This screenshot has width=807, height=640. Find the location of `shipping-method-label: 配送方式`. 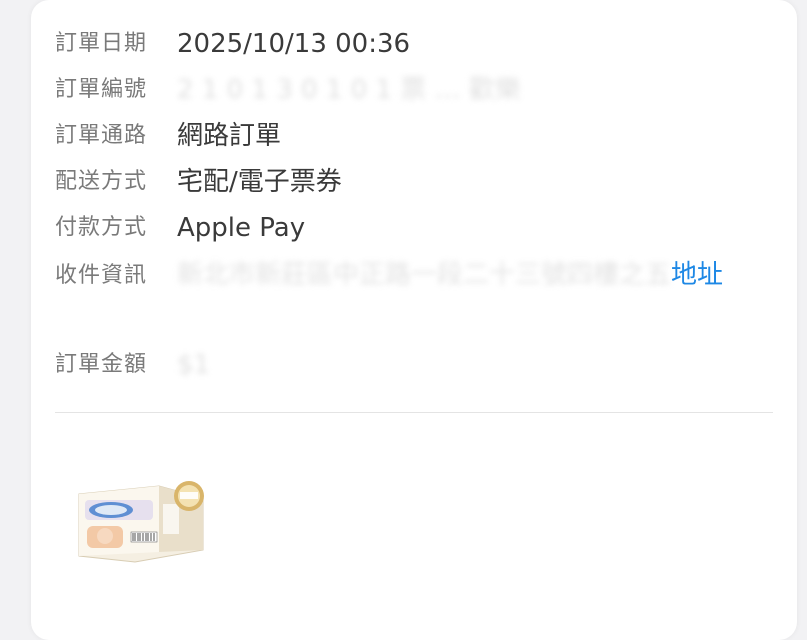

shipping-method-label: 配送方式 is located at coordinates (101, 181).